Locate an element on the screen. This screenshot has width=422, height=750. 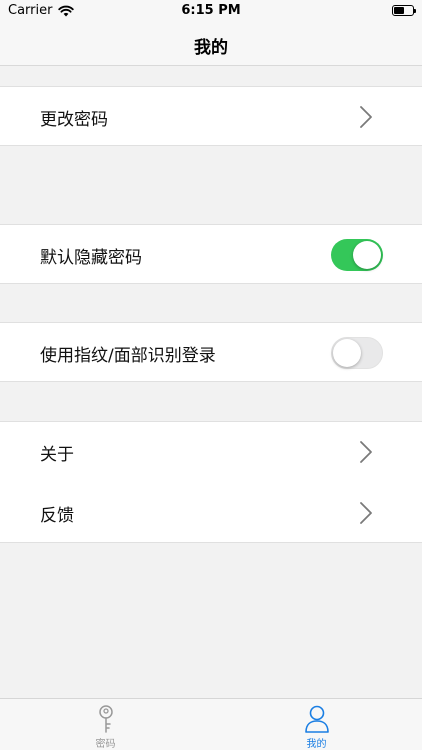
about-label: 关于 is located at coordinates (57, 455).